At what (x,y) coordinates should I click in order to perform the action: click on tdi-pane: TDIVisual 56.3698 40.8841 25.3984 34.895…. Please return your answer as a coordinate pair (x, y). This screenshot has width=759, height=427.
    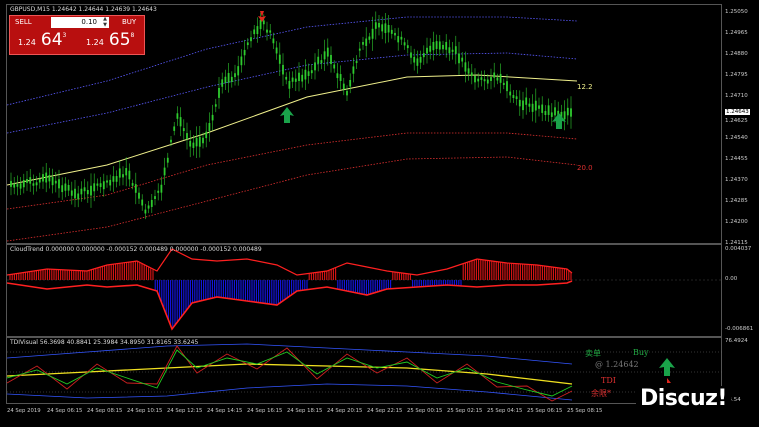
    Looking at the image, I should click on (364, 370).